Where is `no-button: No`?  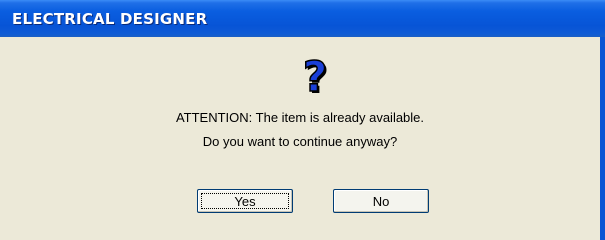 no-button: No is located at coordinates (381, 201).